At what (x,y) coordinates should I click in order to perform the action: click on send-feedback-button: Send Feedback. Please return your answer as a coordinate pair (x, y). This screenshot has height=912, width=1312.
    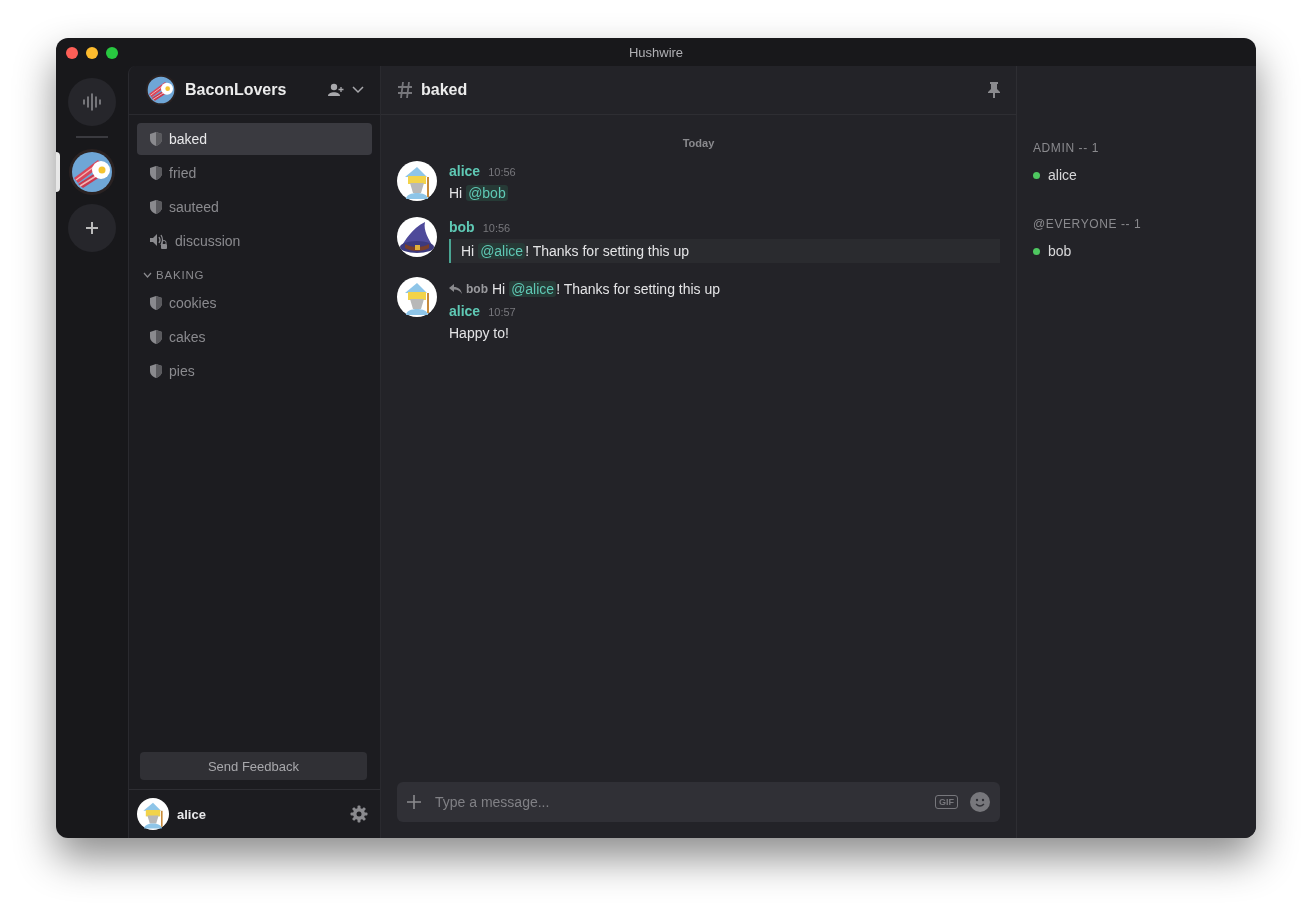
    Looking at the image, I should click on (253, 766).